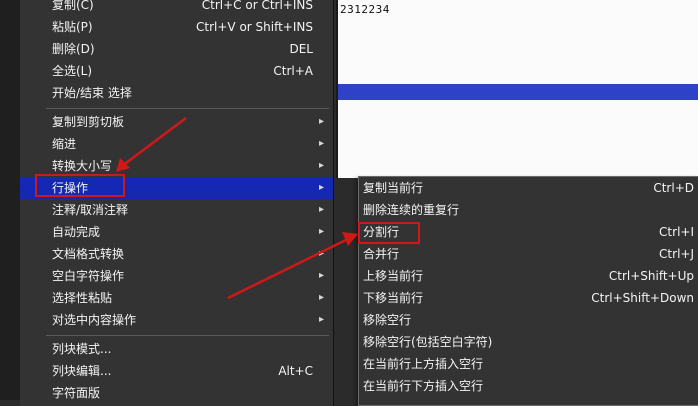 This screenshot has height=406, width=698. What do you see at coordinates (350, 239) in the screenshot?
I see `arrow-head-to-split-lines` at bounding box center [350, 239].